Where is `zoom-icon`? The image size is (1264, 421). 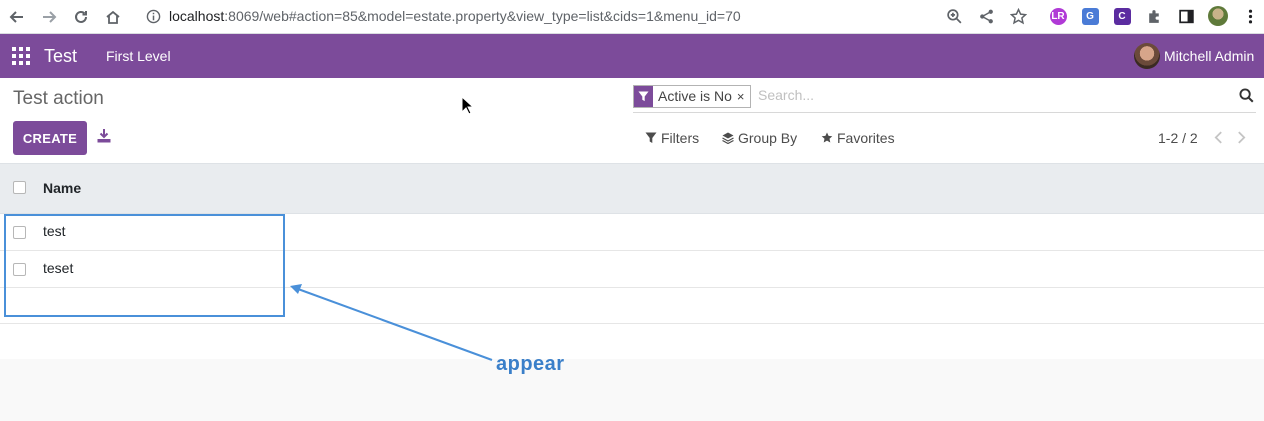 zoom-icon is located at coordinates (954, 16).